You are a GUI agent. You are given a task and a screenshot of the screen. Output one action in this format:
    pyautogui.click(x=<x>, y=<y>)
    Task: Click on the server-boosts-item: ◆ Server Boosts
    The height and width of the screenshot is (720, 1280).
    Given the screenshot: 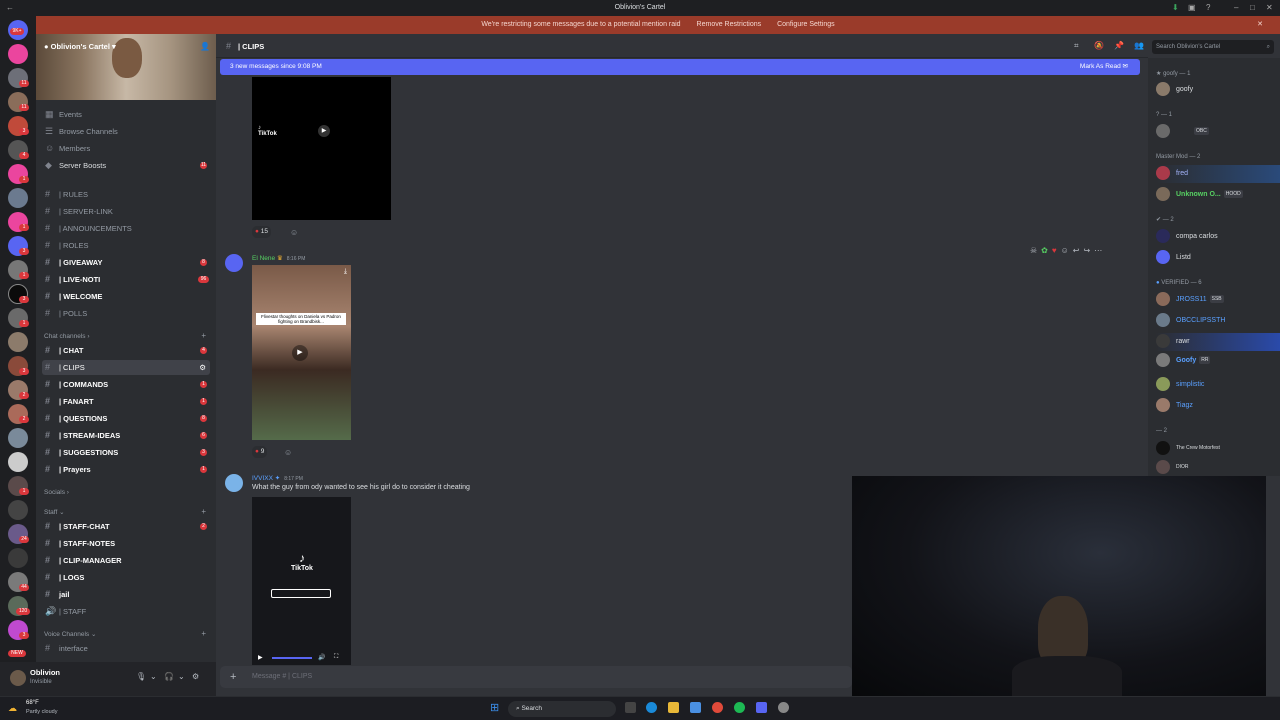 What is the action you would take?
    pyautogui.click(x=75, y=165)
    